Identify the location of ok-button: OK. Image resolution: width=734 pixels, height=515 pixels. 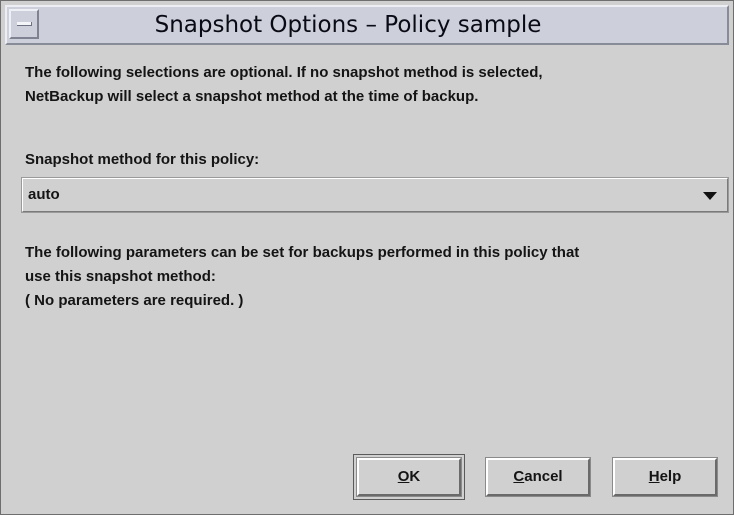
(409, 477).